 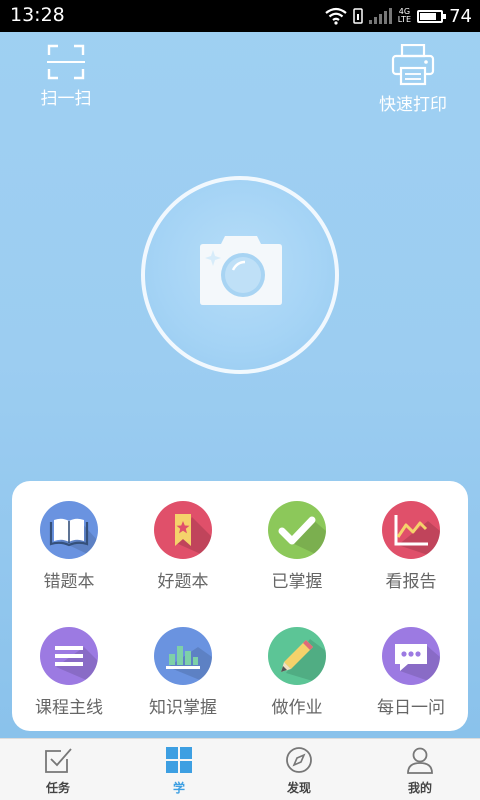 I want to click on status-time: 13:28, so click(x=37, y=15).